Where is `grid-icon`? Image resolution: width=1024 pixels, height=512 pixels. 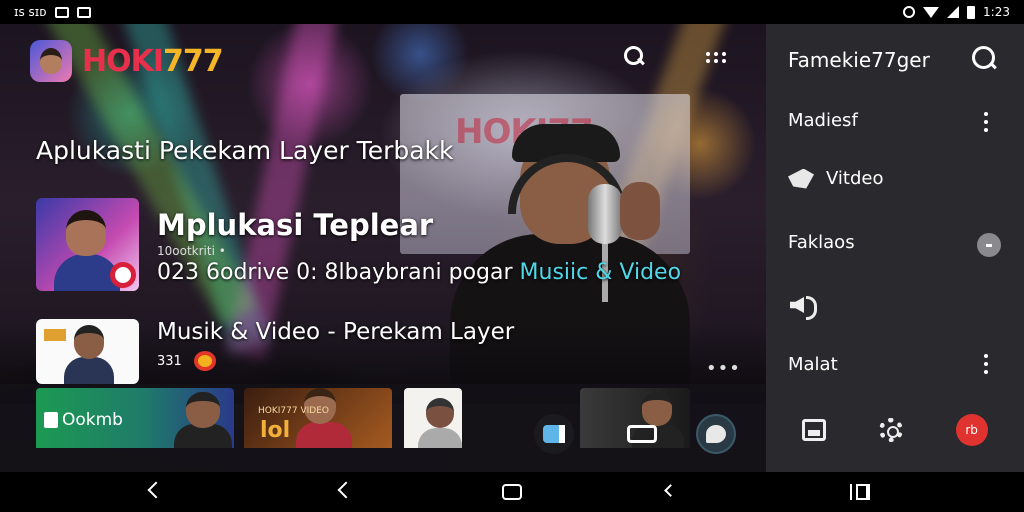
grid-icon is located at coordinates (716, 57).